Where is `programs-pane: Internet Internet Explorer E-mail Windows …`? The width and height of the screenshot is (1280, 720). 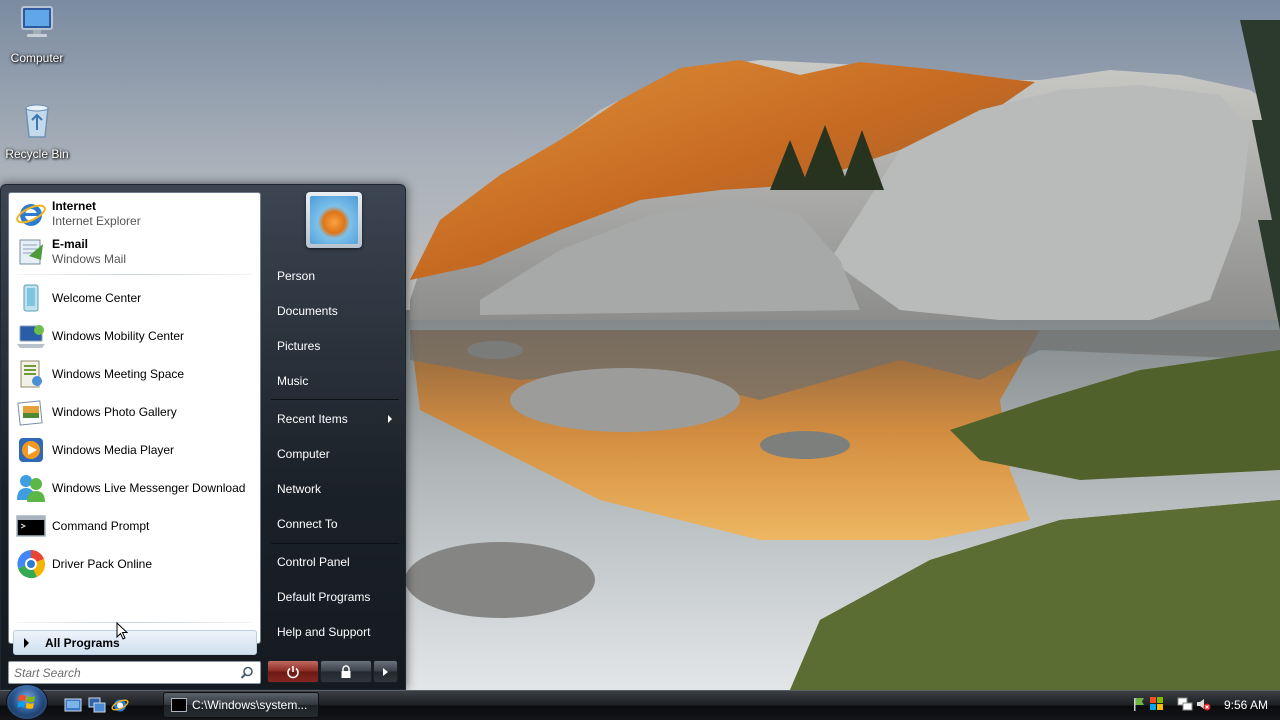
programs-pane: Internet Internet Explorer E-mail Windows … is located at coordinates (134, 423).